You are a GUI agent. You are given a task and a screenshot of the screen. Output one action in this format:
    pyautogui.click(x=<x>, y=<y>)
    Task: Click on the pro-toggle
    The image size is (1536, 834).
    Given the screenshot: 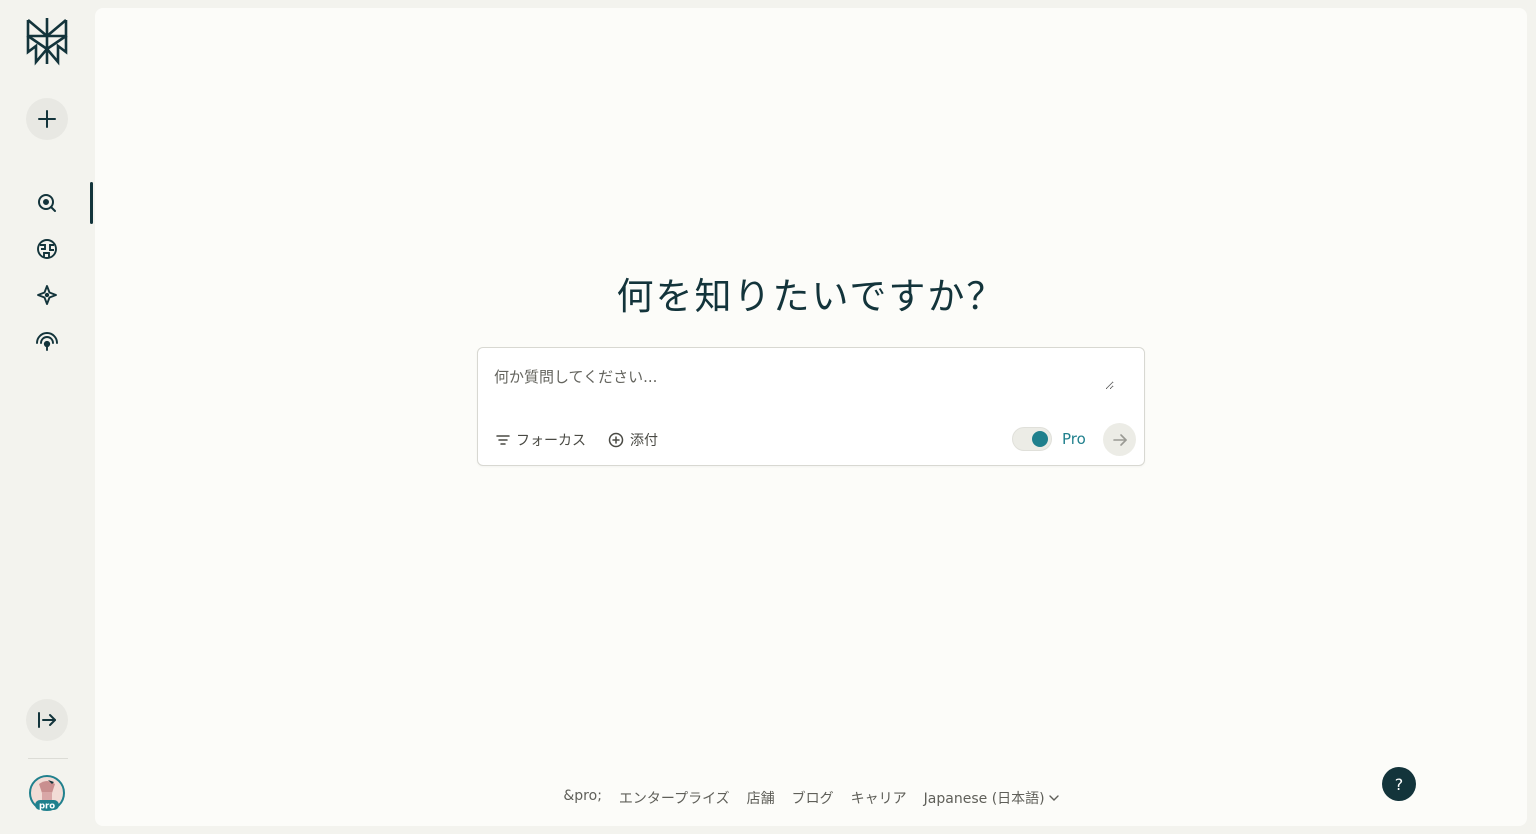 What is the action you would take?
    pyautogui.click(x=1032, y=439)
    